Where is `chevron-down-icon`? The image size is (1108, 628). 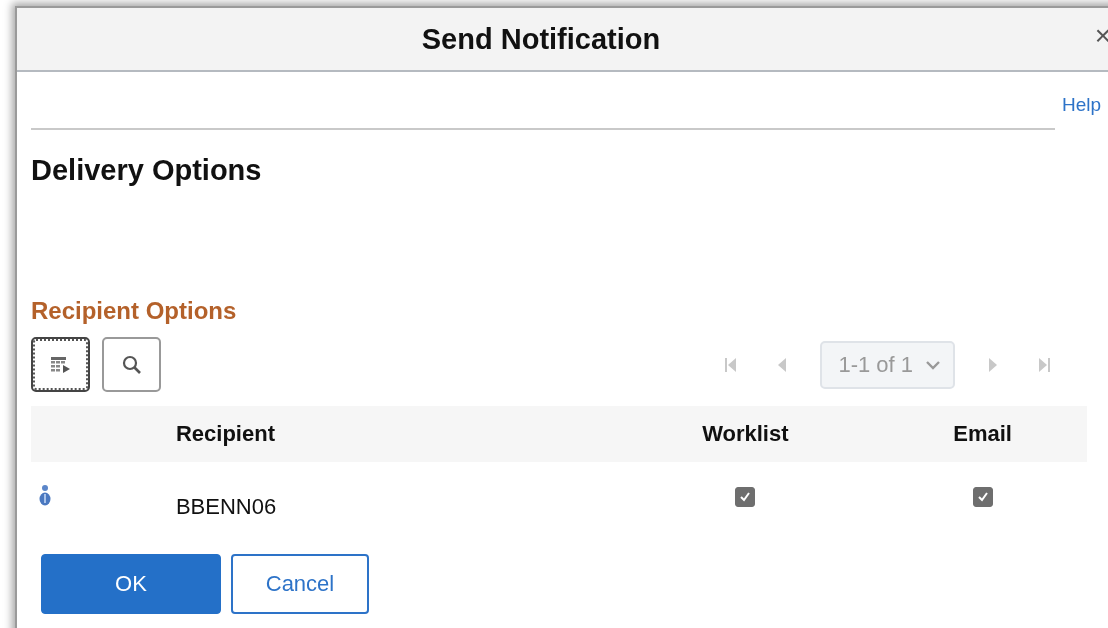
chevron-down-icon is located at coordinates (933, 364).